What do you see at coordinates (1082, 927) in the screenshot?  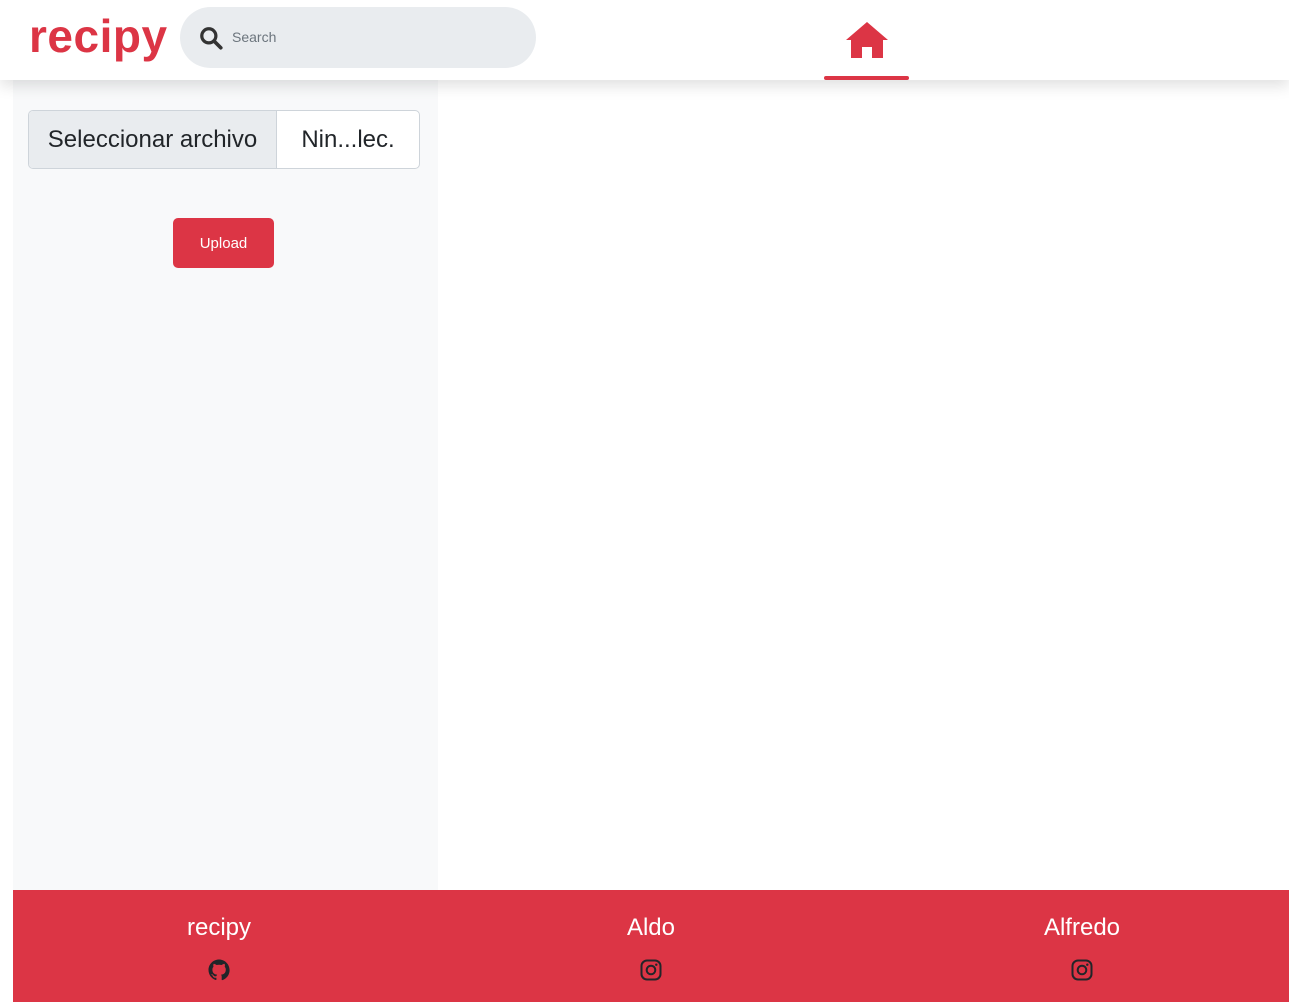 I see `footer-name: Alfredo` at bounding box center [1082, 927].